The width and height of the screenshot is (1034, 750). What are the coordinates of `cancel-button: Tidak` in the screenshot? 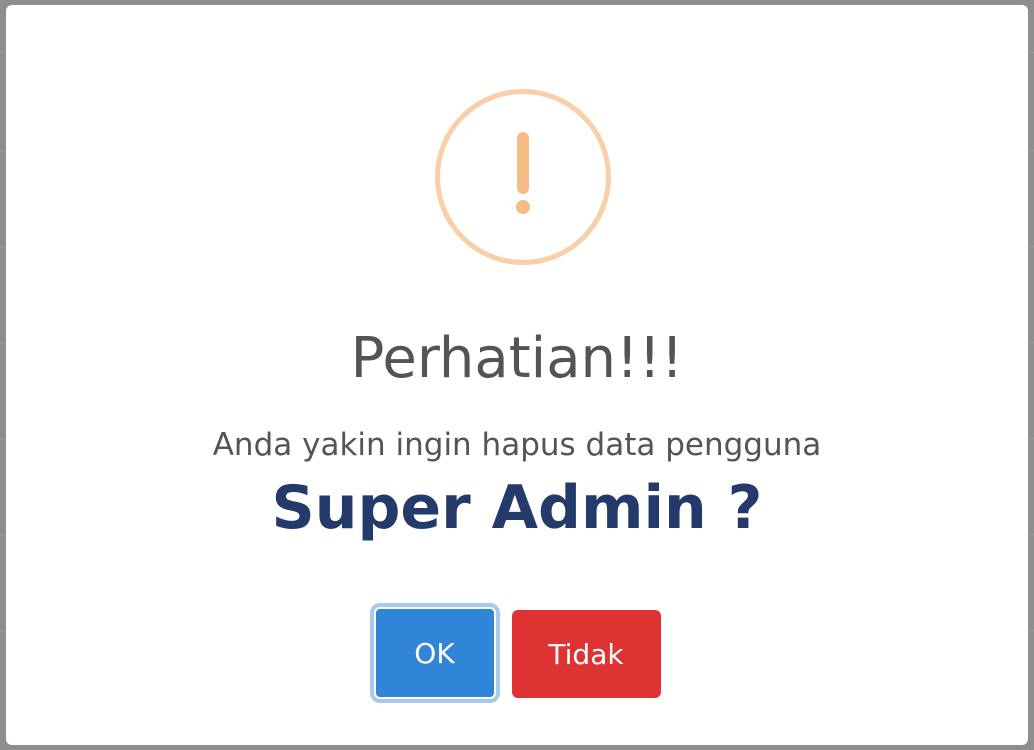 It's located at (586, 654).